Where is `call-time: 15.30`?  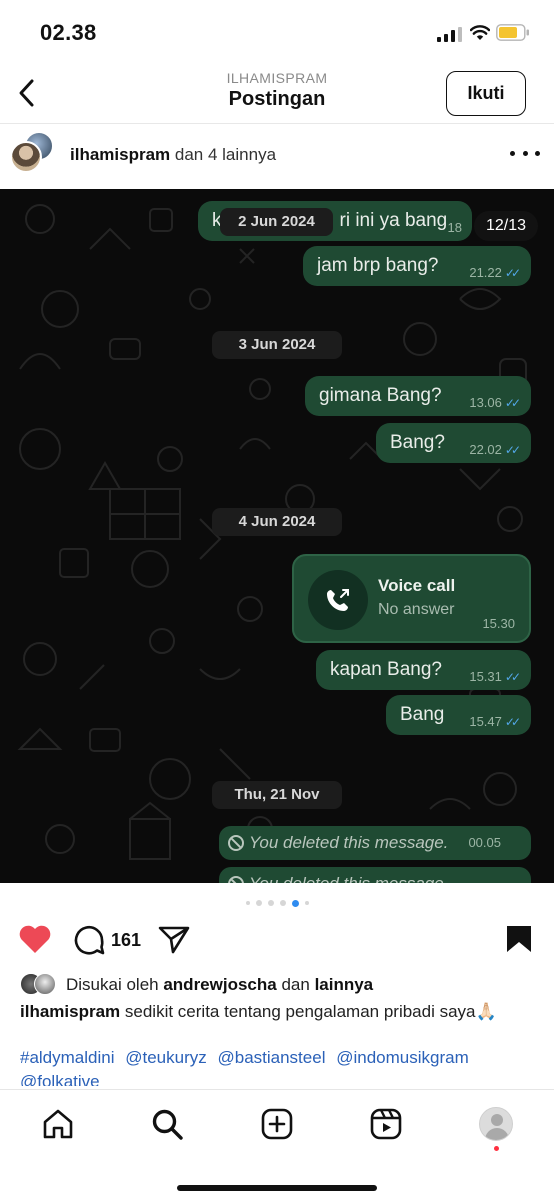
call-time: 15.30 is located at coordinates (498, 623).